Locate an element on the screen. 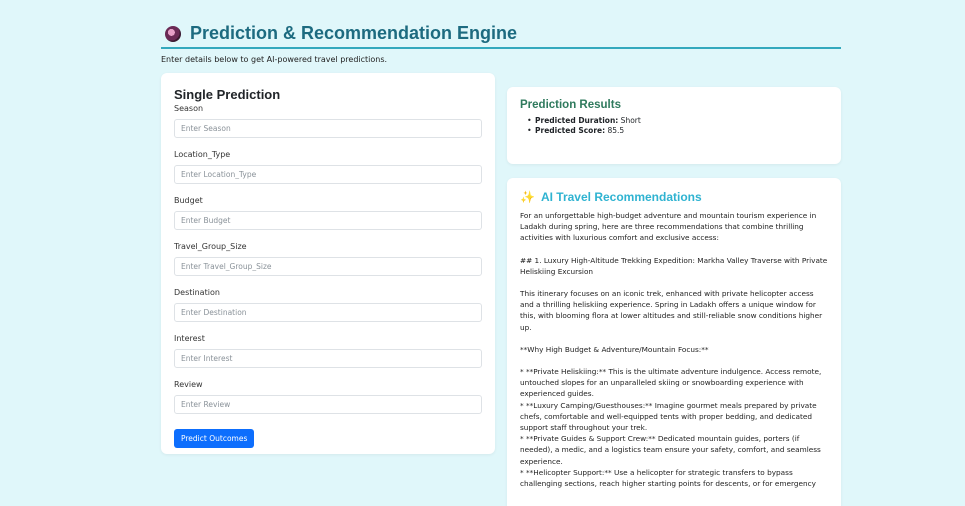 The image size is (965, 506). destination-input is located at coordinates (328, 312).